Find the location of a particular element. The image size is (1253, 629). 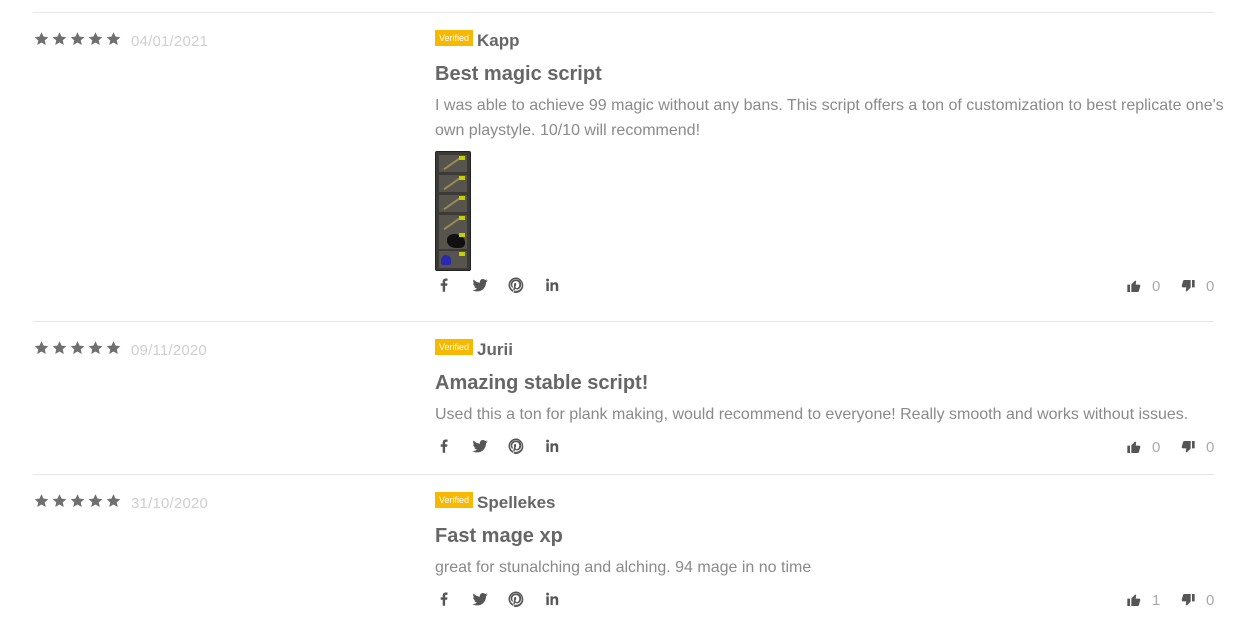

review-date: 09/11/2020 is located at coordinates (169, 350).